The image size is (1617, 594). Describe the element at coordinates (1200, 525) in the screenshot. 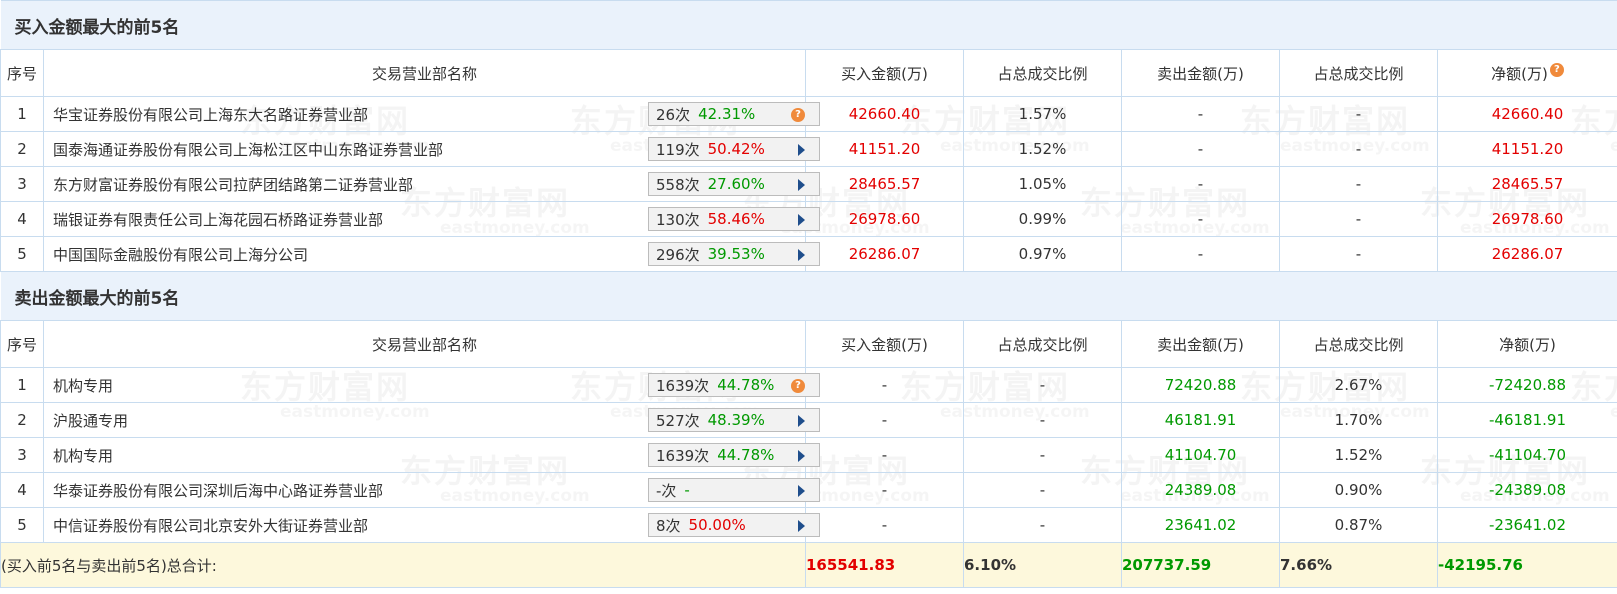

I see `sell-amount: 23641.02` at that location.